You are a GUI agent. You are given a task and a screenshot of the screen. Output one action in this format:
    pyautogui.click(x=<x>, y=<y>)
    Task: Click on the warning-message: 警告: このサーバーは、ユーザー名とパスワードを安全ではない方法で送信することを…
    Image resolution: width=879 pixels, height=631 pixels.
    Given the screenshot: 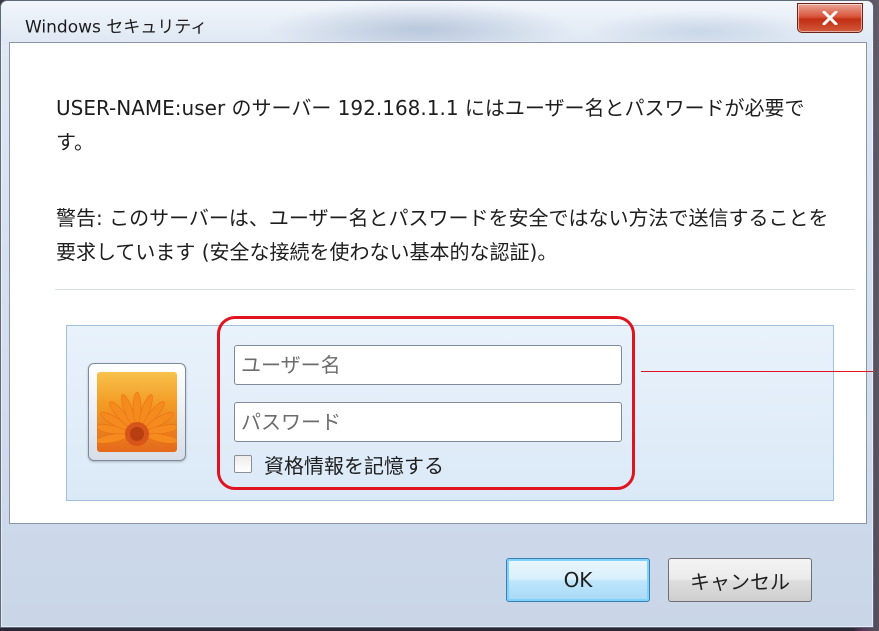 What is the action you would take?
    pyautogui.click(x=442, y=235)
    